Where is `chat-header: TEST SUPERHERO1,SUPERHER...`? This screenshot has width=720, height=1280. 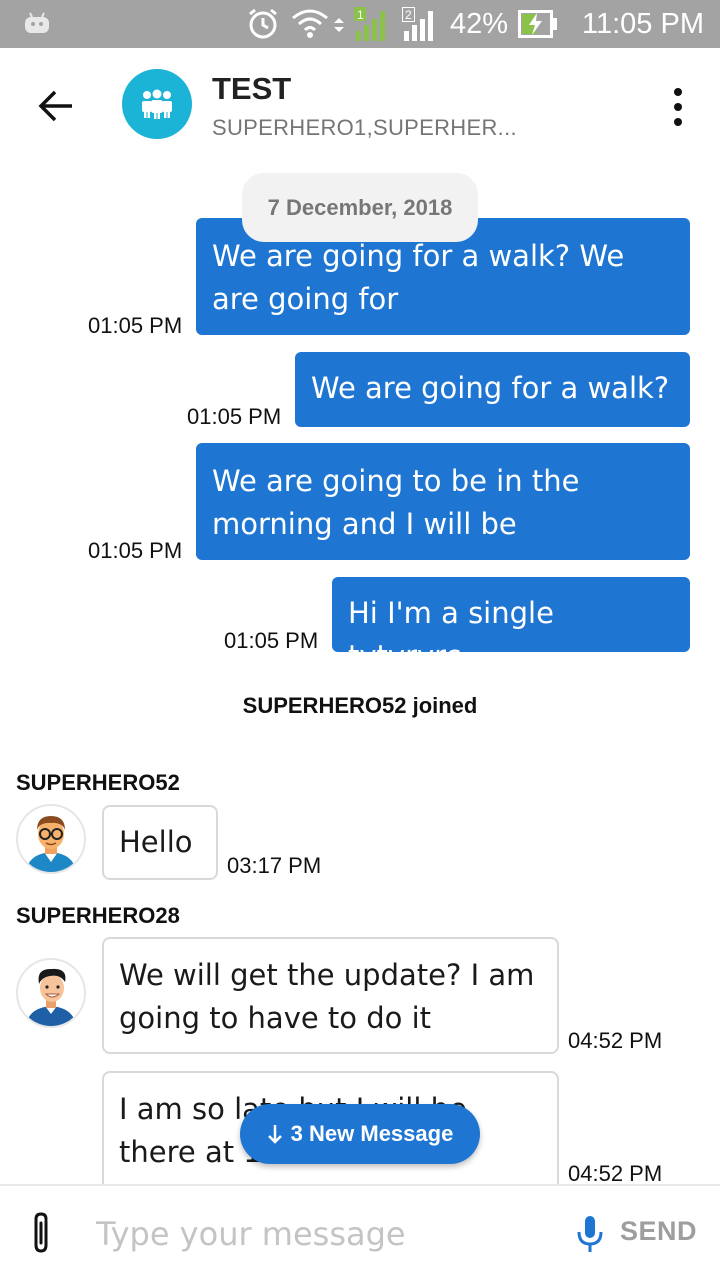 chat-header: TEST SUPERHERO1,SUPERHER... is located at coordinates (360, 107).